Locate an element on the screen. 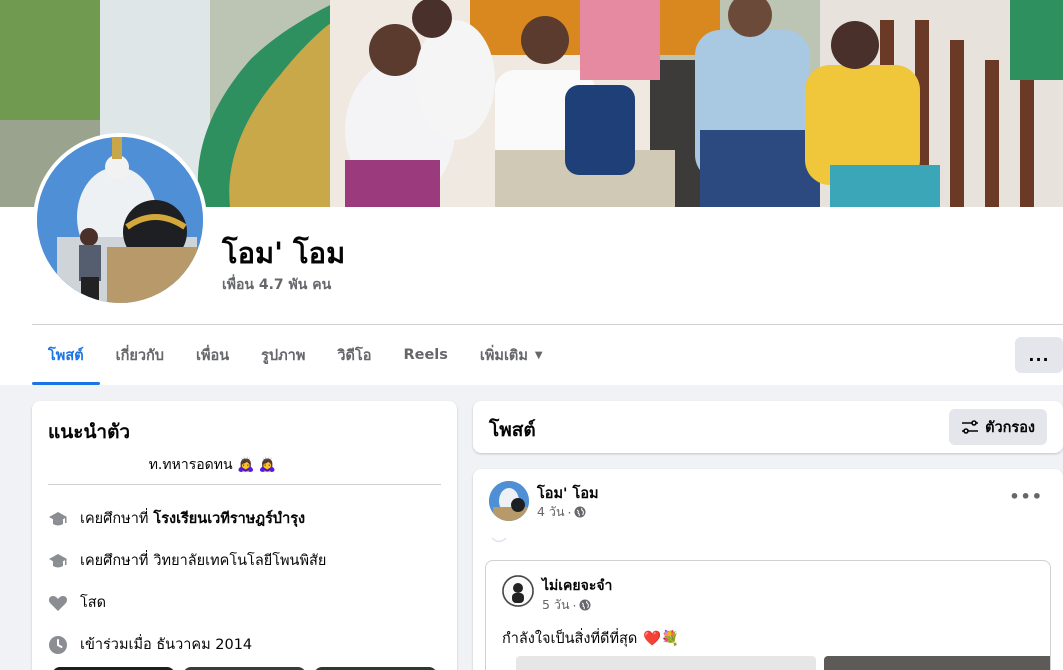 The width and height of the screenshot is (1063, 670). shared-author-name: ไม่เคยจะจำ is located at coordinates (577, 586).